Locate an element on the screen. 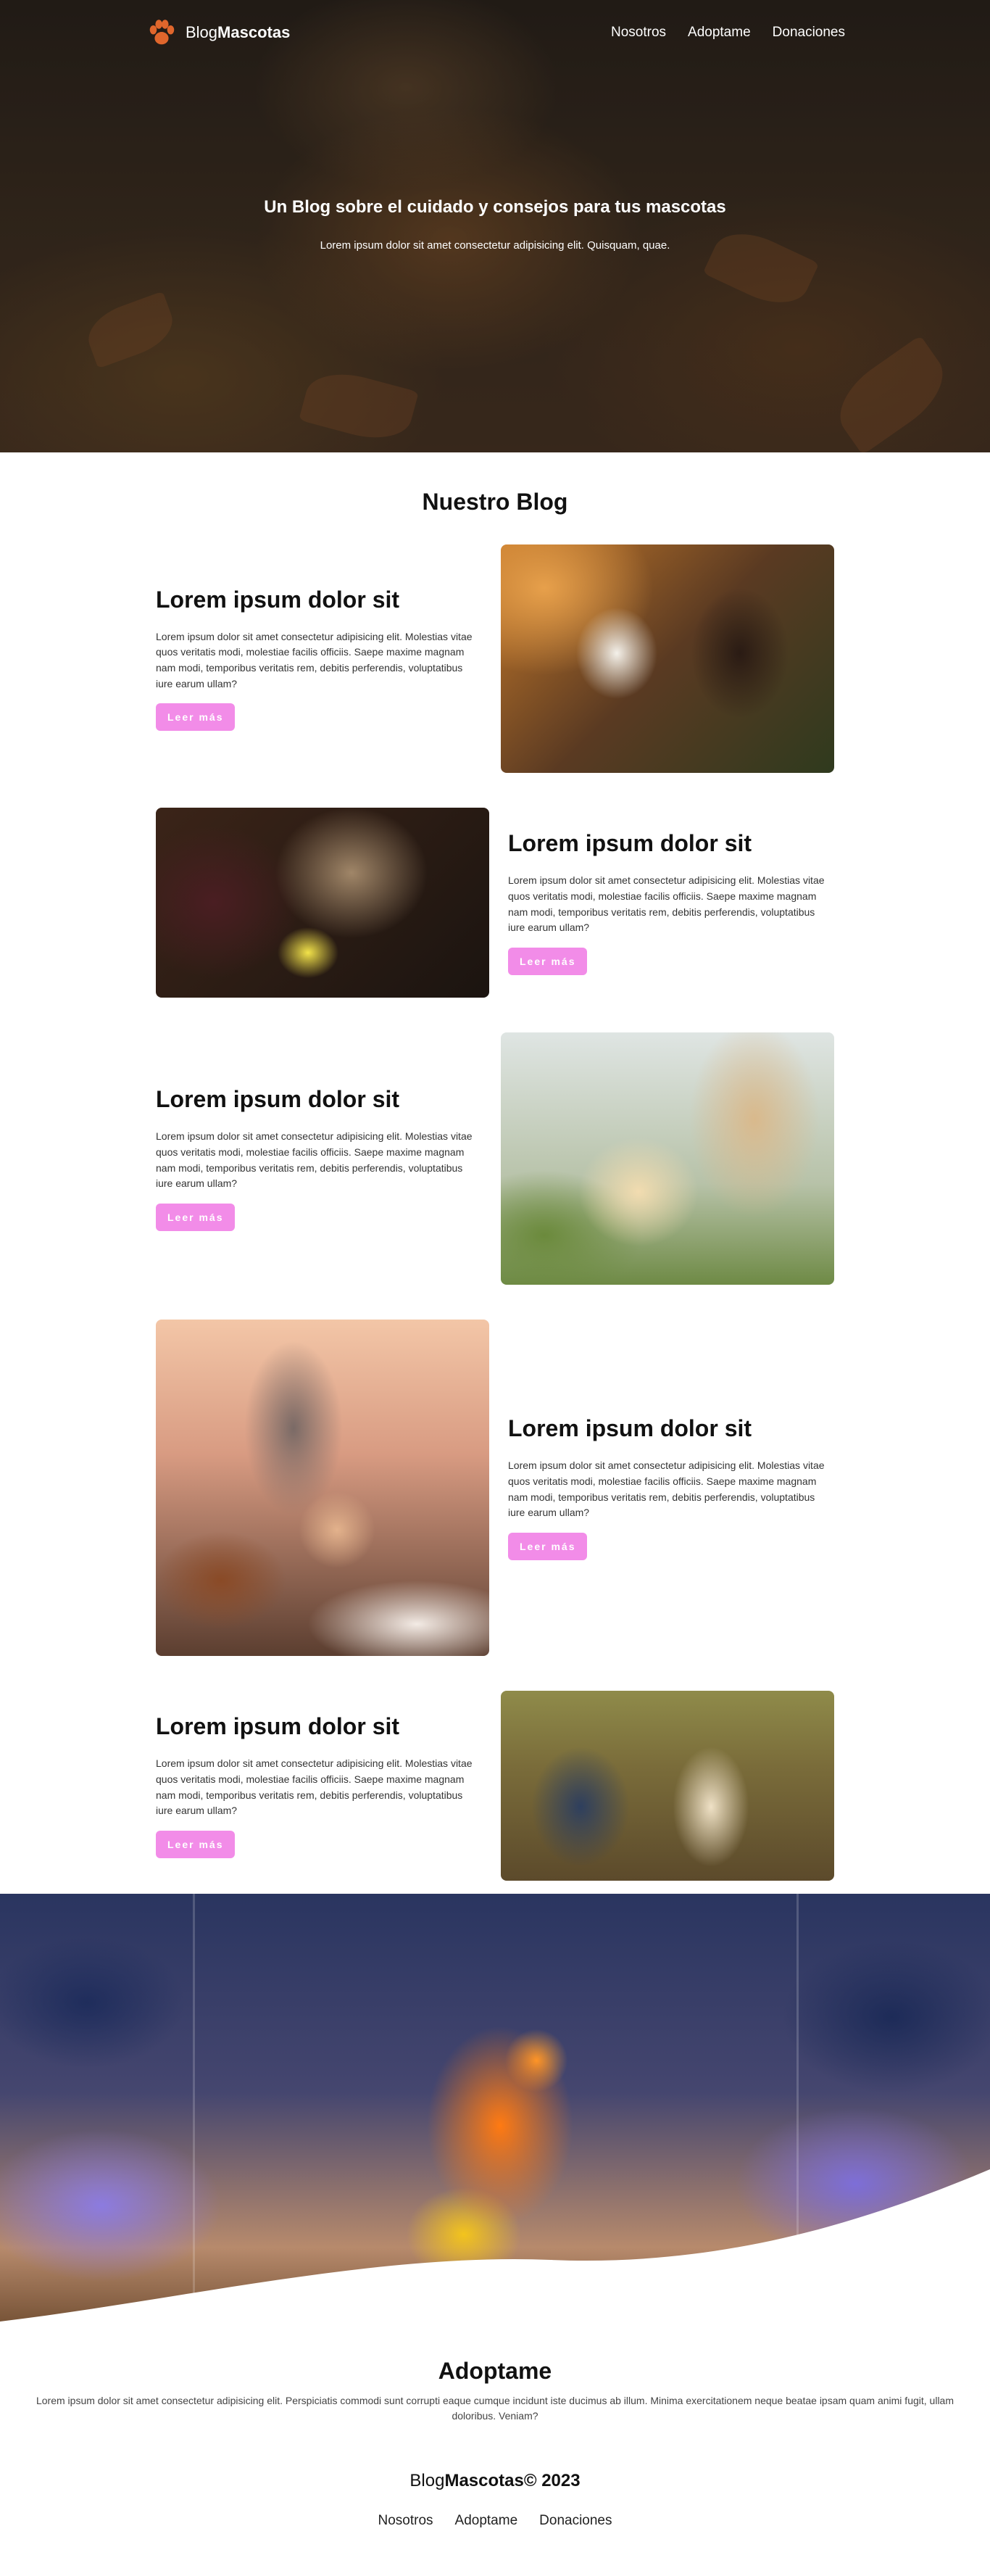 The width and height of the screenshot is (990, 2576). footer-nav: Nosotros Adoptame Donaciones is located at coordinates (495, 2521).